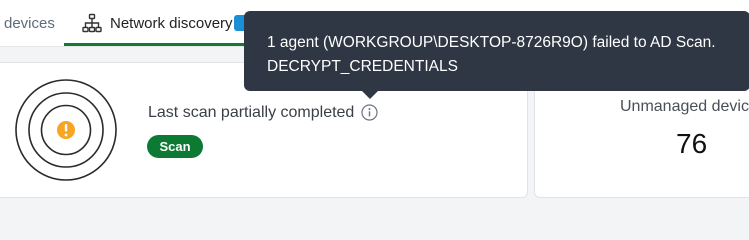 The width and height of the screenshot is (749, 240). What do you see at coordinates (175, 146) in the screenshot?
I see `scan-button: Scan` at bounding box center [175, 146].